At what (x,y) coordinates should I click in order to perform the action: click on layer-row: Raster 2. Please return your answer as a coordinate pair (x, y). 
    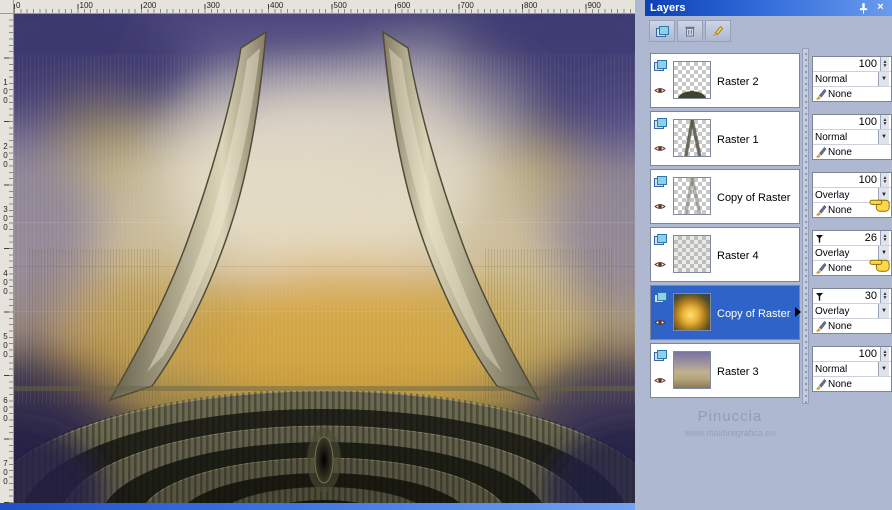
    Looking at the image, I should click on (725, 80).